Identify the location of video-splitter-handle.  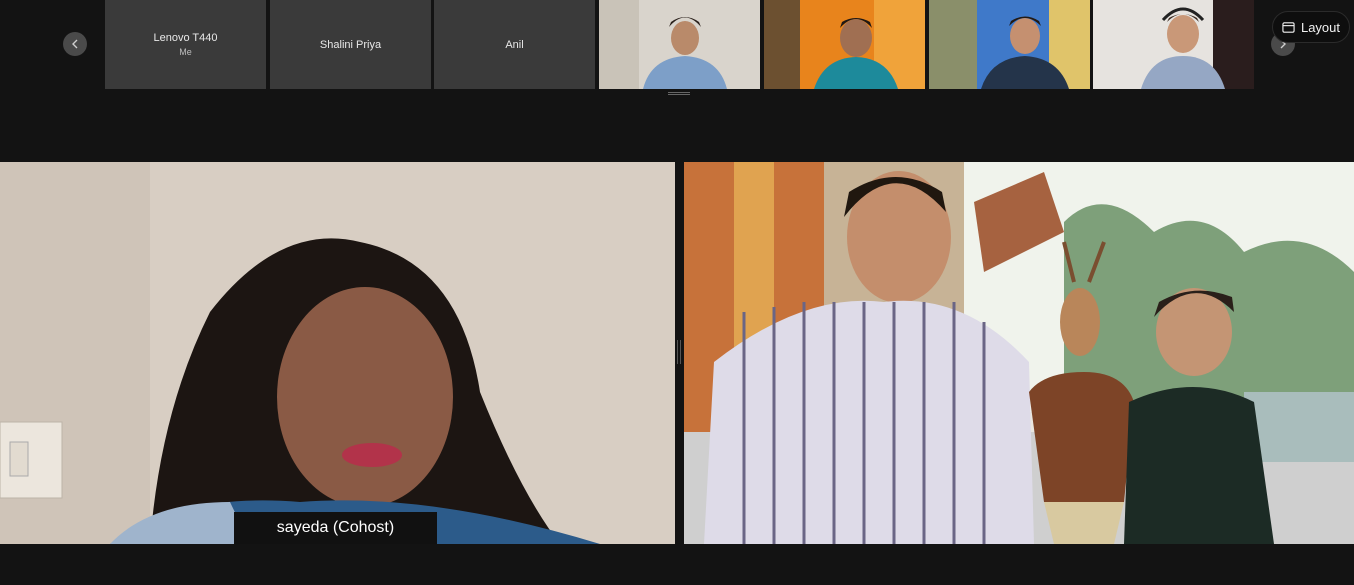
(679, 352).